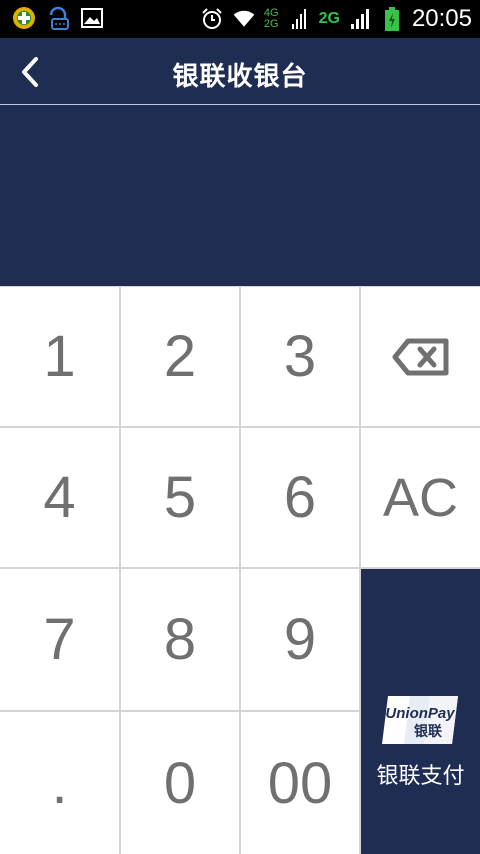 The image size is (480, 854). I want to click on key-4-label: 4, so click(59, 497).